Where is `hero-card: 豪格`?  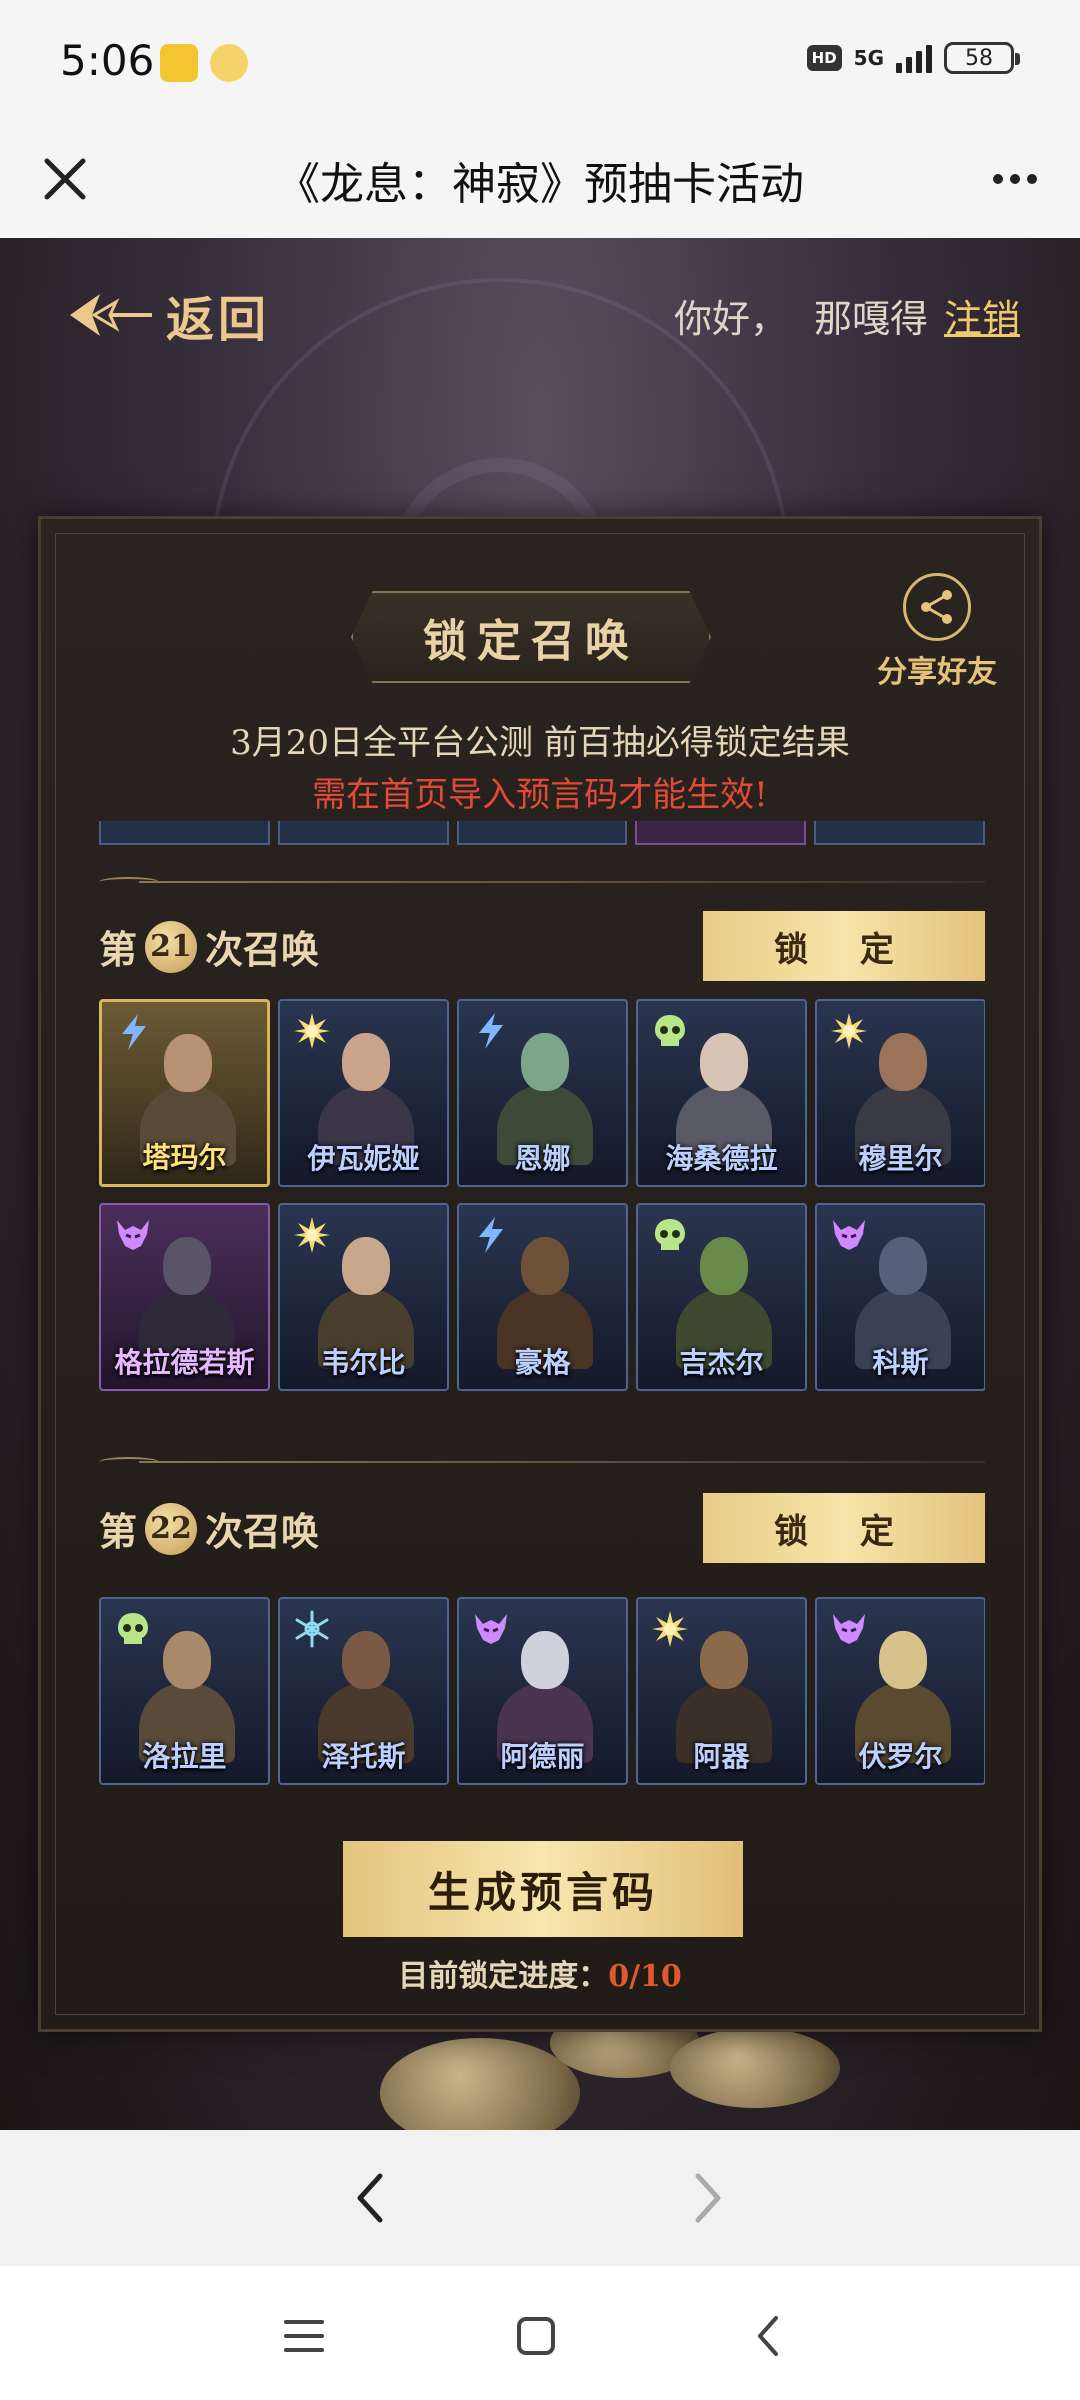
hero-card: 豪格 is located at coordinates (542, 1297).